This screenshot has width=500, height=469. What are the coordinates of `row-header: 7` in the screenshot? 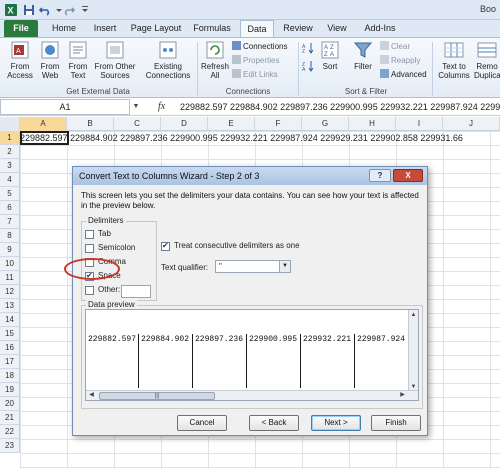 It's located at (10, 222).